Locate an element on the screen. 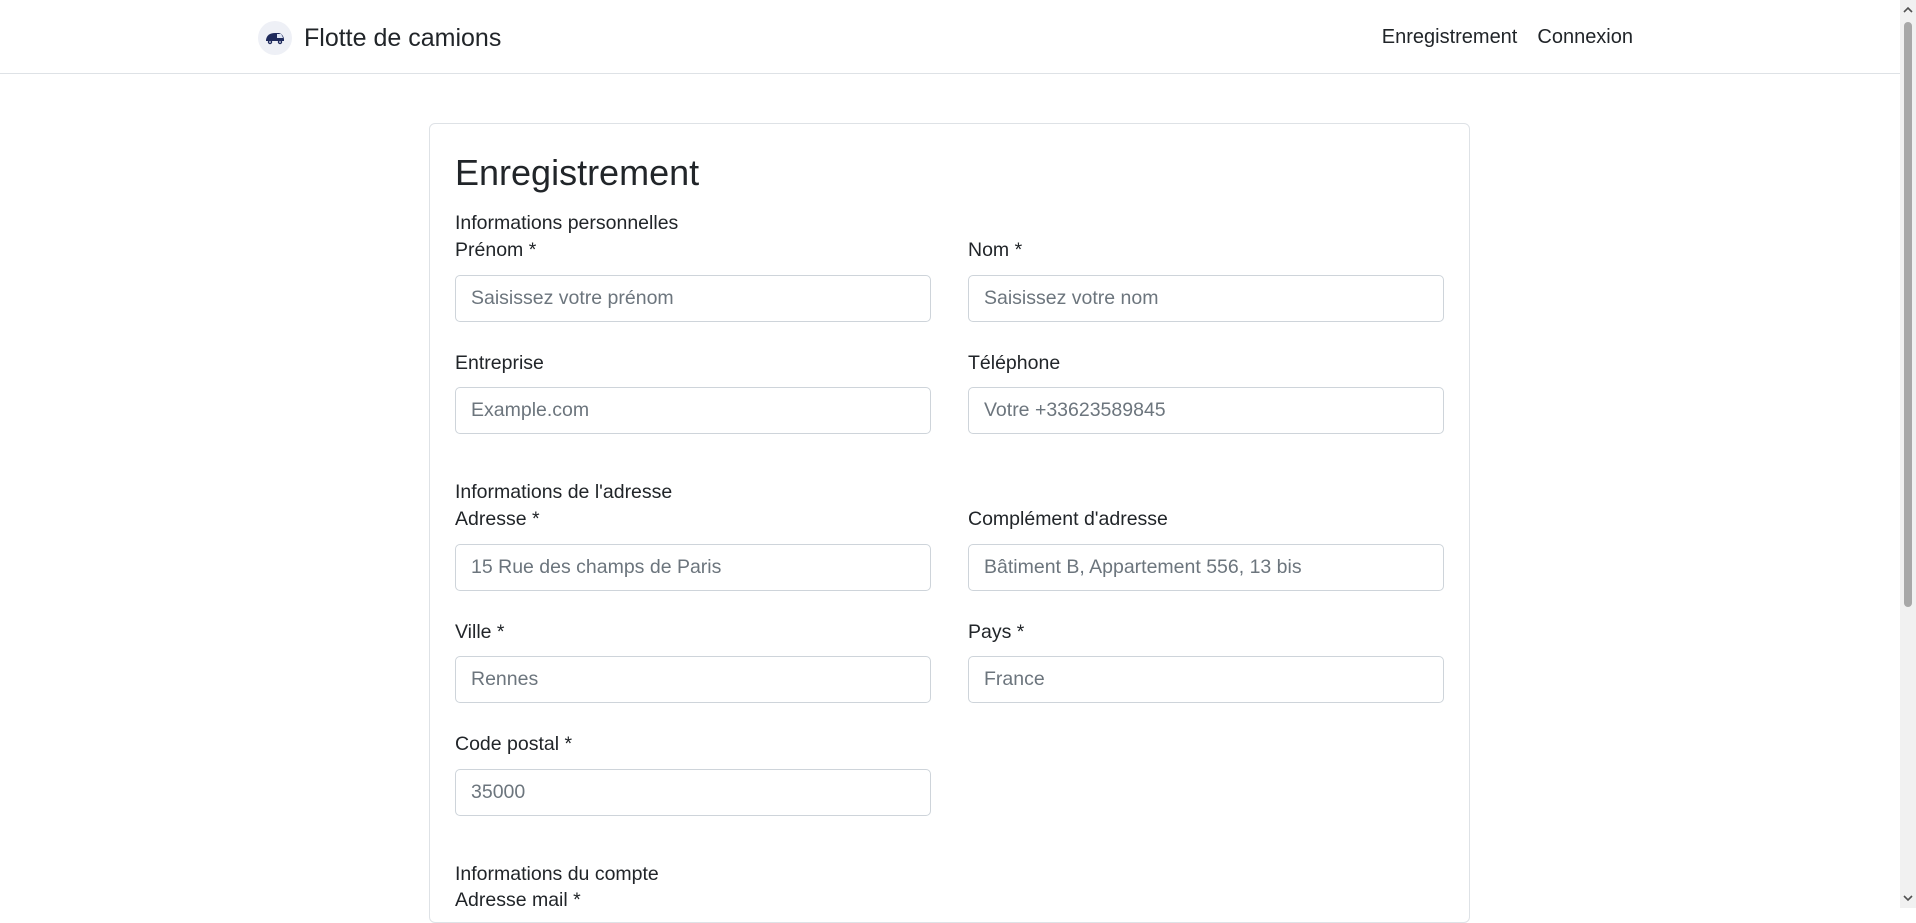  address-input is located at coordinates (693, 567).